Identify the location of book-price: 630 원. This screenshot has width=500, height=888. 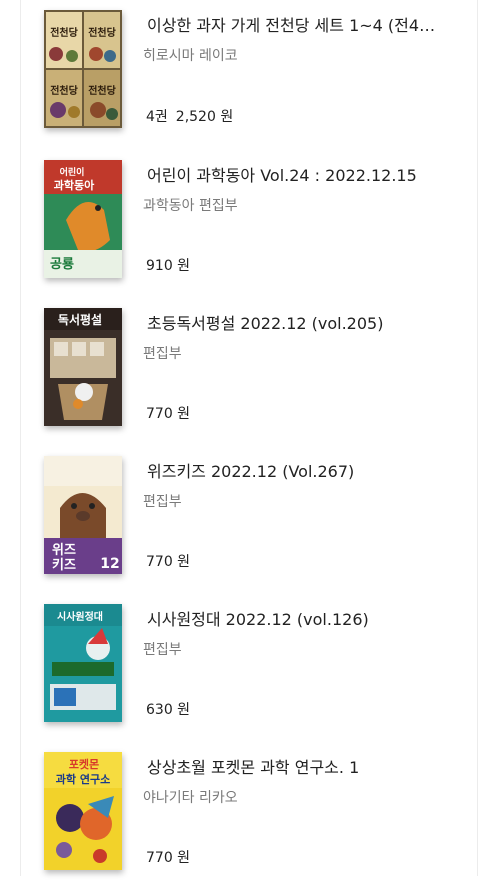
(168, 710).